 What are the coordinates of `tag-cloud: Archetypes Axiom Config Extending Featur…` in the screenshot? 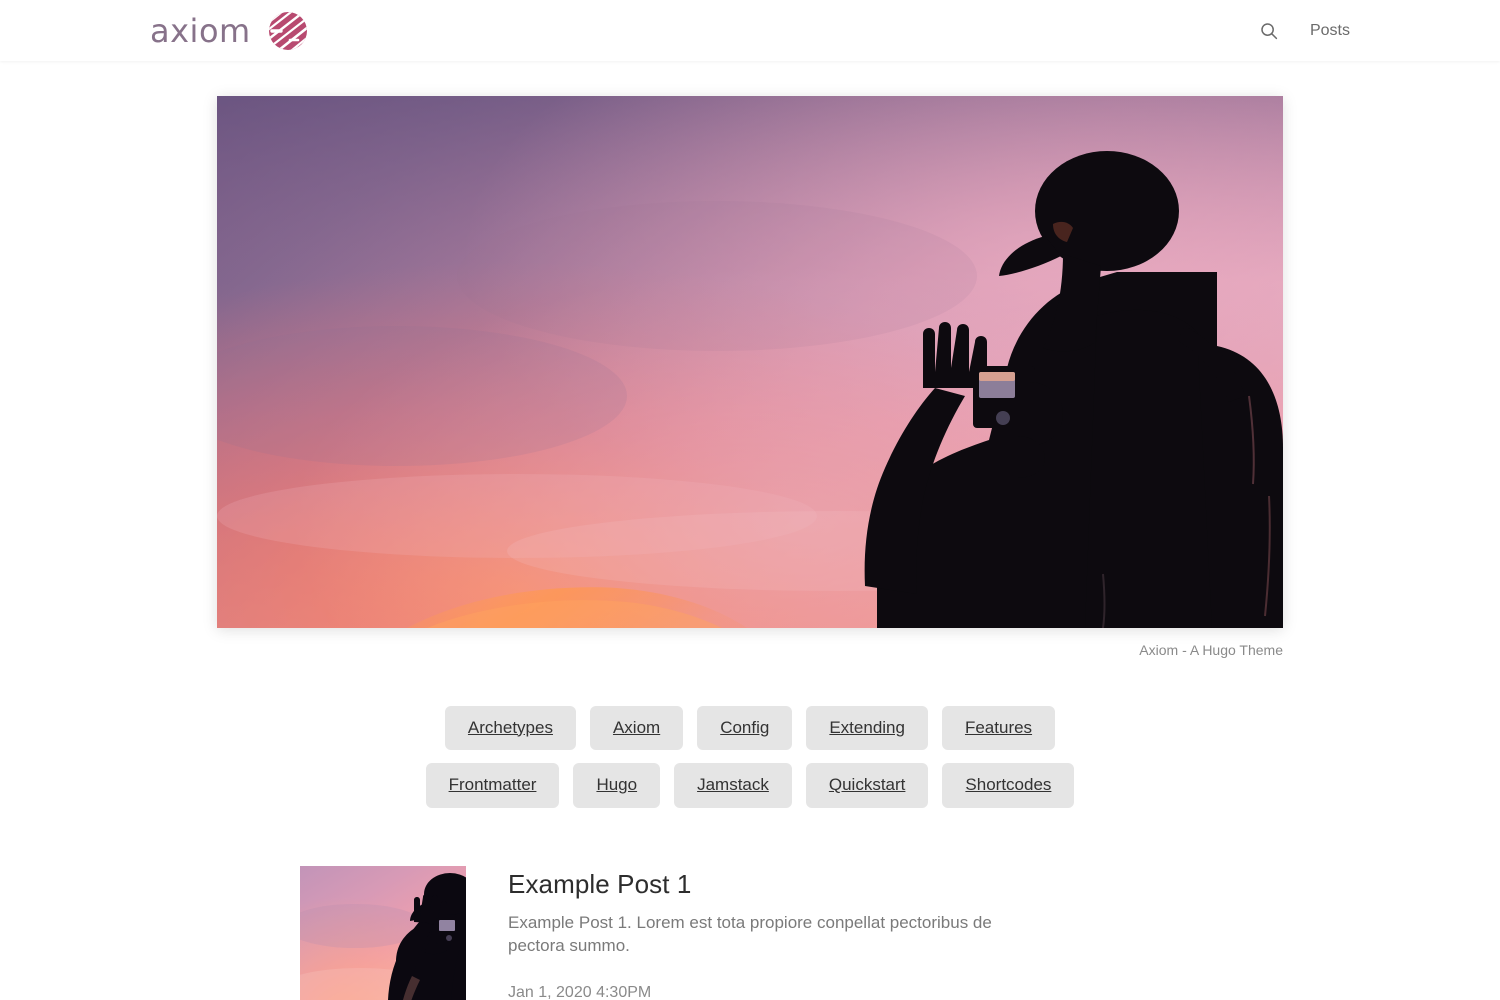 It's located at (750, 756).